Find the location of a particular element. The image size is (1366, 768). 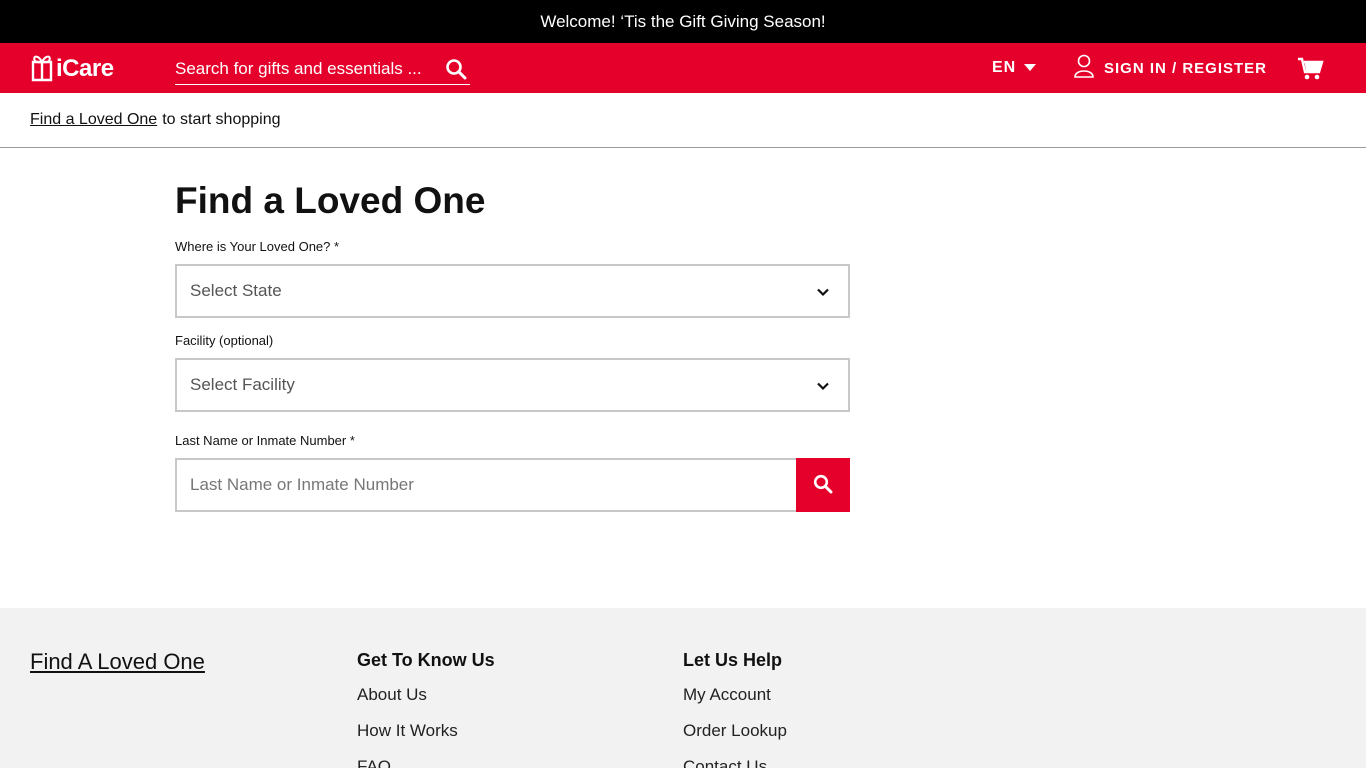

state-select: Select State is located at coordinates (512, 291).